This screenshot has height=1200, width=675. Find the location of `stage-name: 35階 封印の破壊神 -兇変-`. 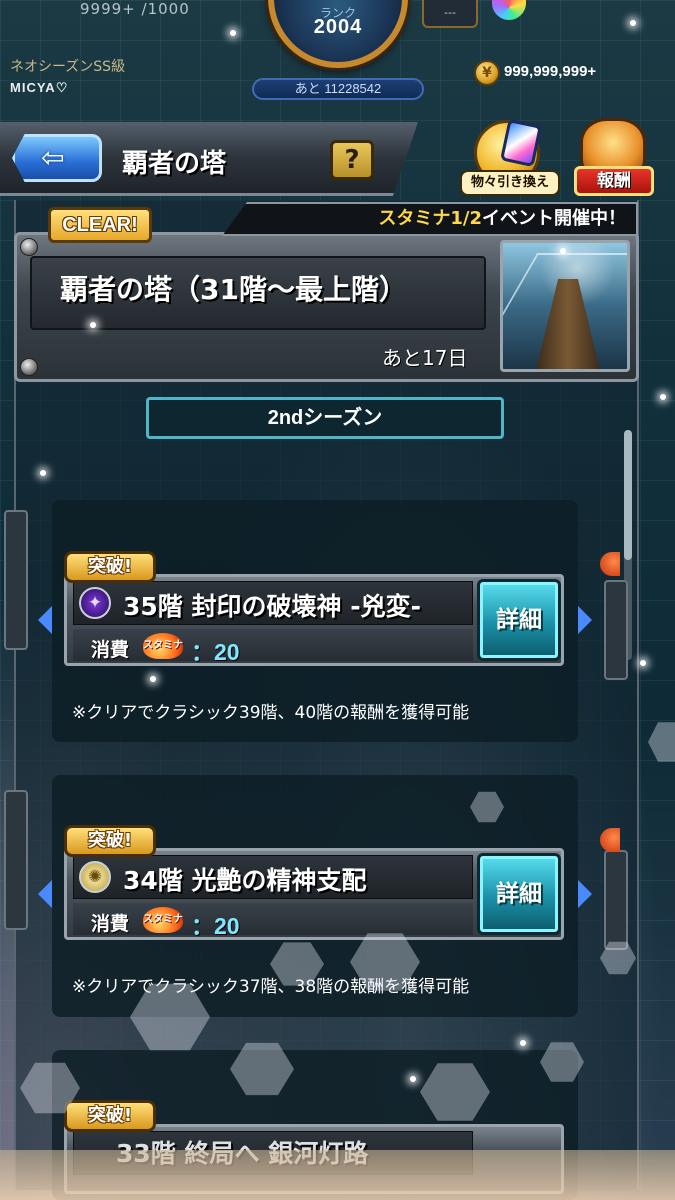

stage-name: 35階 封印の破壊神 -兇変- is located at coordinates (272, 606).